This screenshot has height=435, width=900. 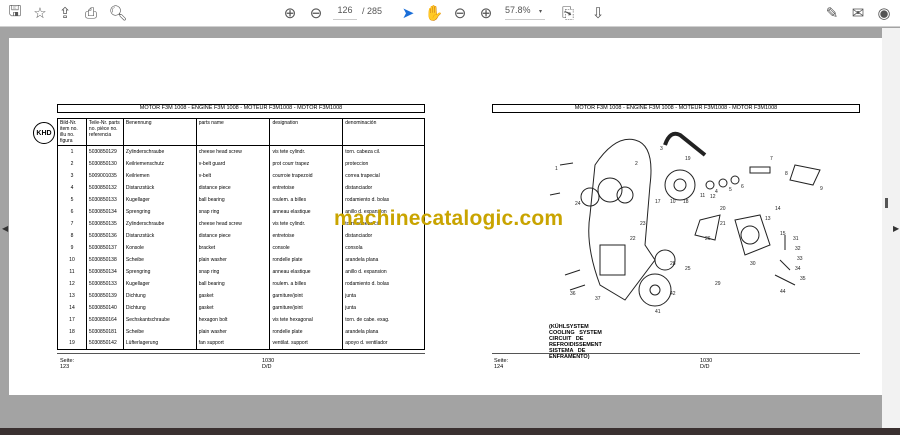 What do you see at coordinates (753, 264) in the screenshot?
I see `callout-label: 30` at bounding box center [753, 264].